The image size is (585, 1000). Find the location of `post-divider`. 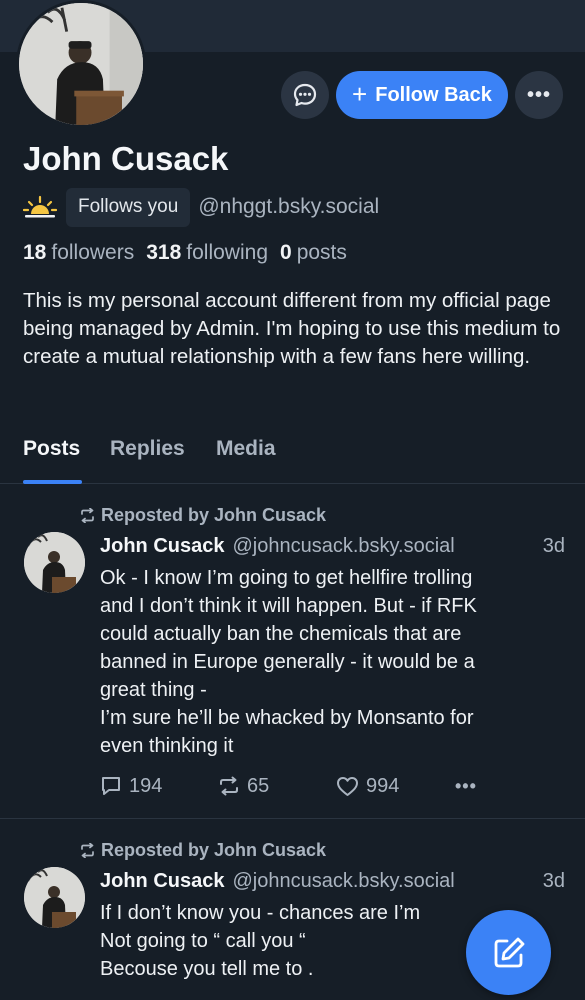

post-divider is located at coordinates (292, 818).